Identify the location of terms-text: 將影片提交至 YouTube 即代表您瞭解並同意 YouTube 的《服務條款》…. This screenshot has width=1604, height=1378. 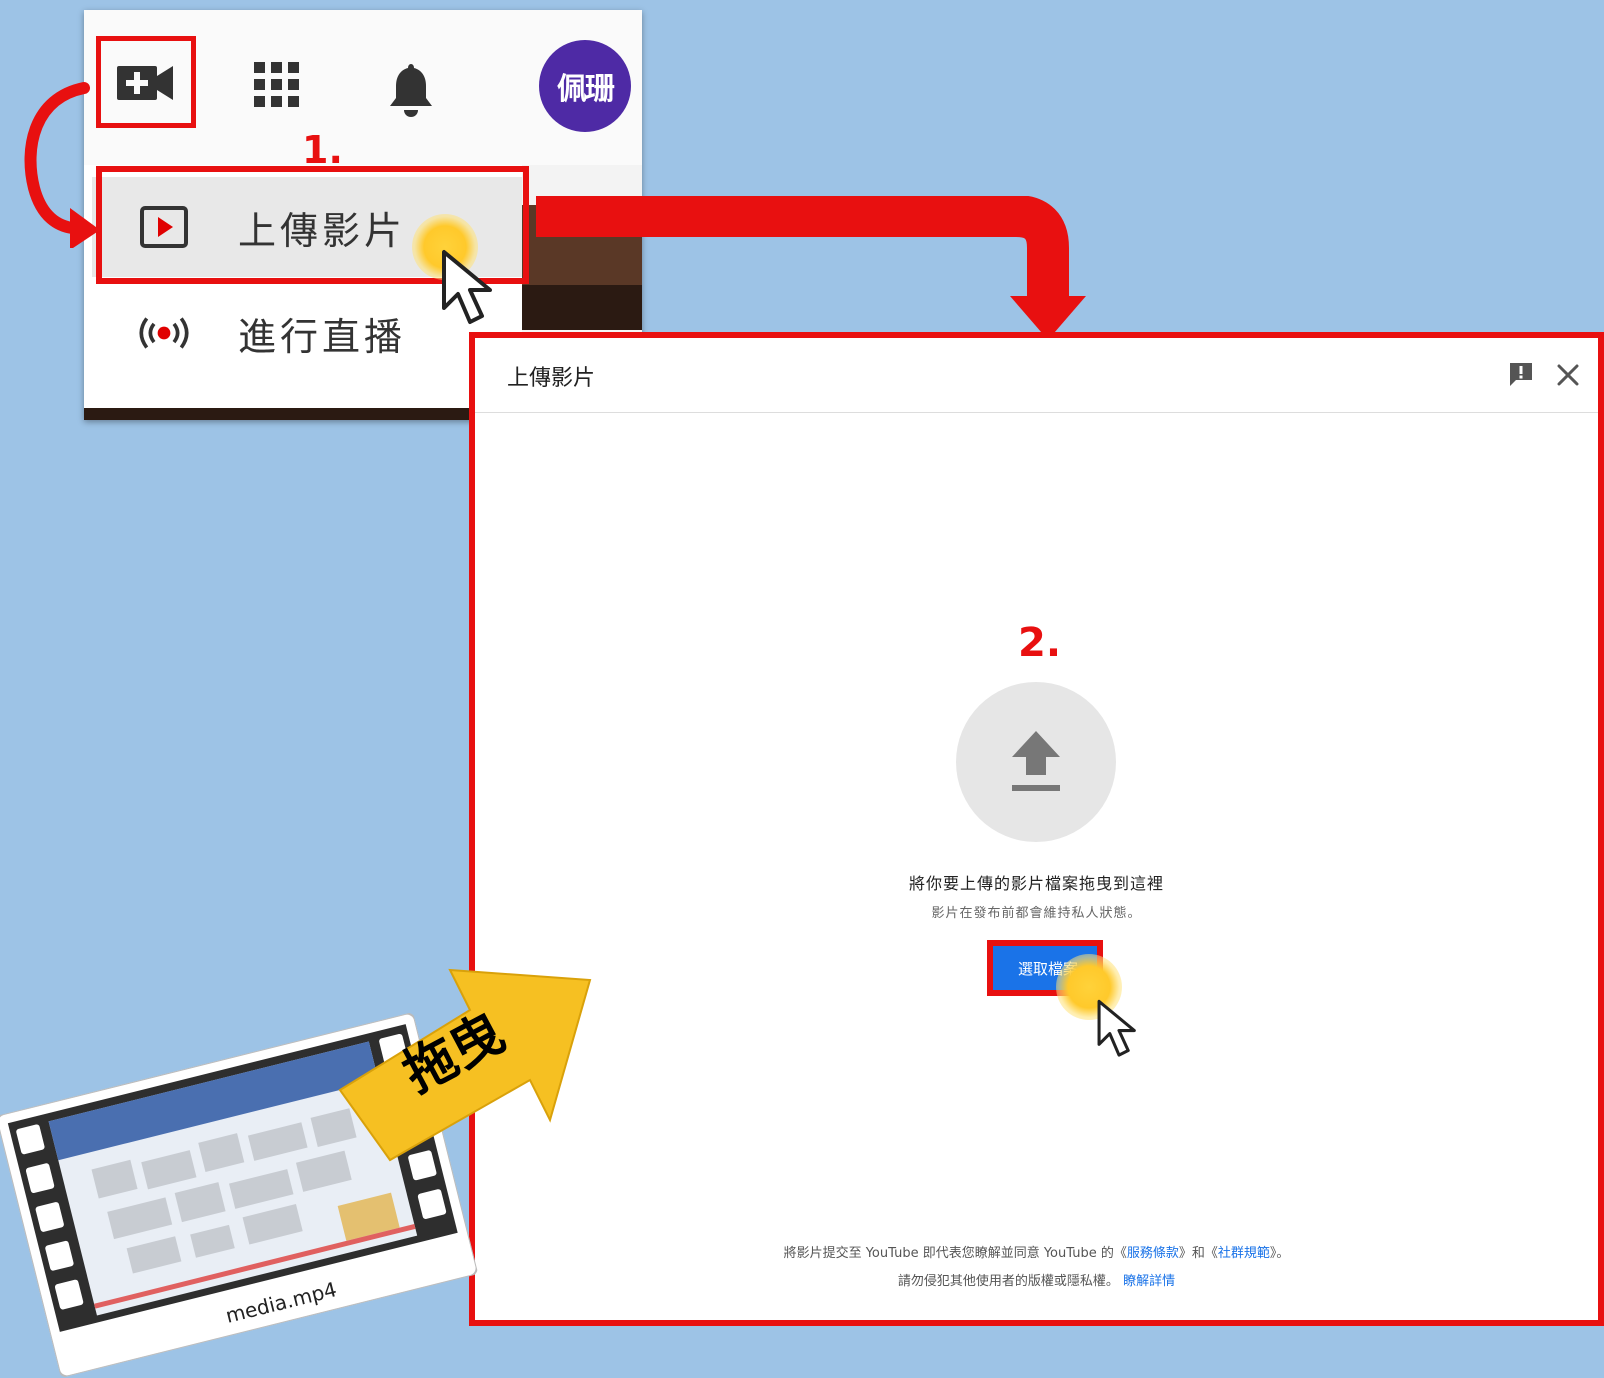
(1036, 1251).